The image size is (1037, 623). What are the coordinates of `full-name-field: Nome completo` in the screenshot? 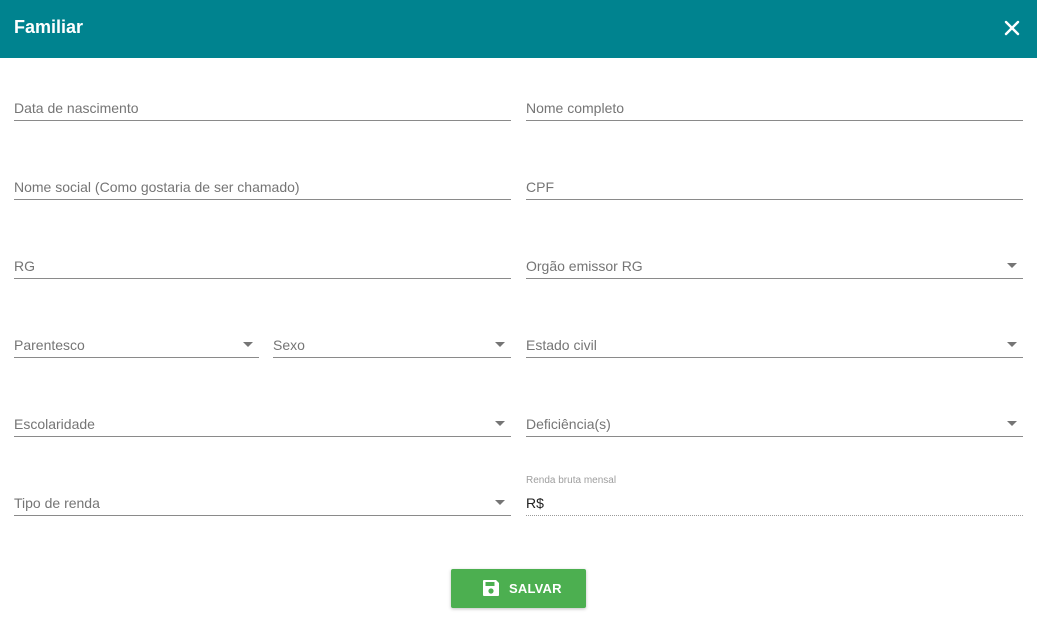 It's located at (774, 105).